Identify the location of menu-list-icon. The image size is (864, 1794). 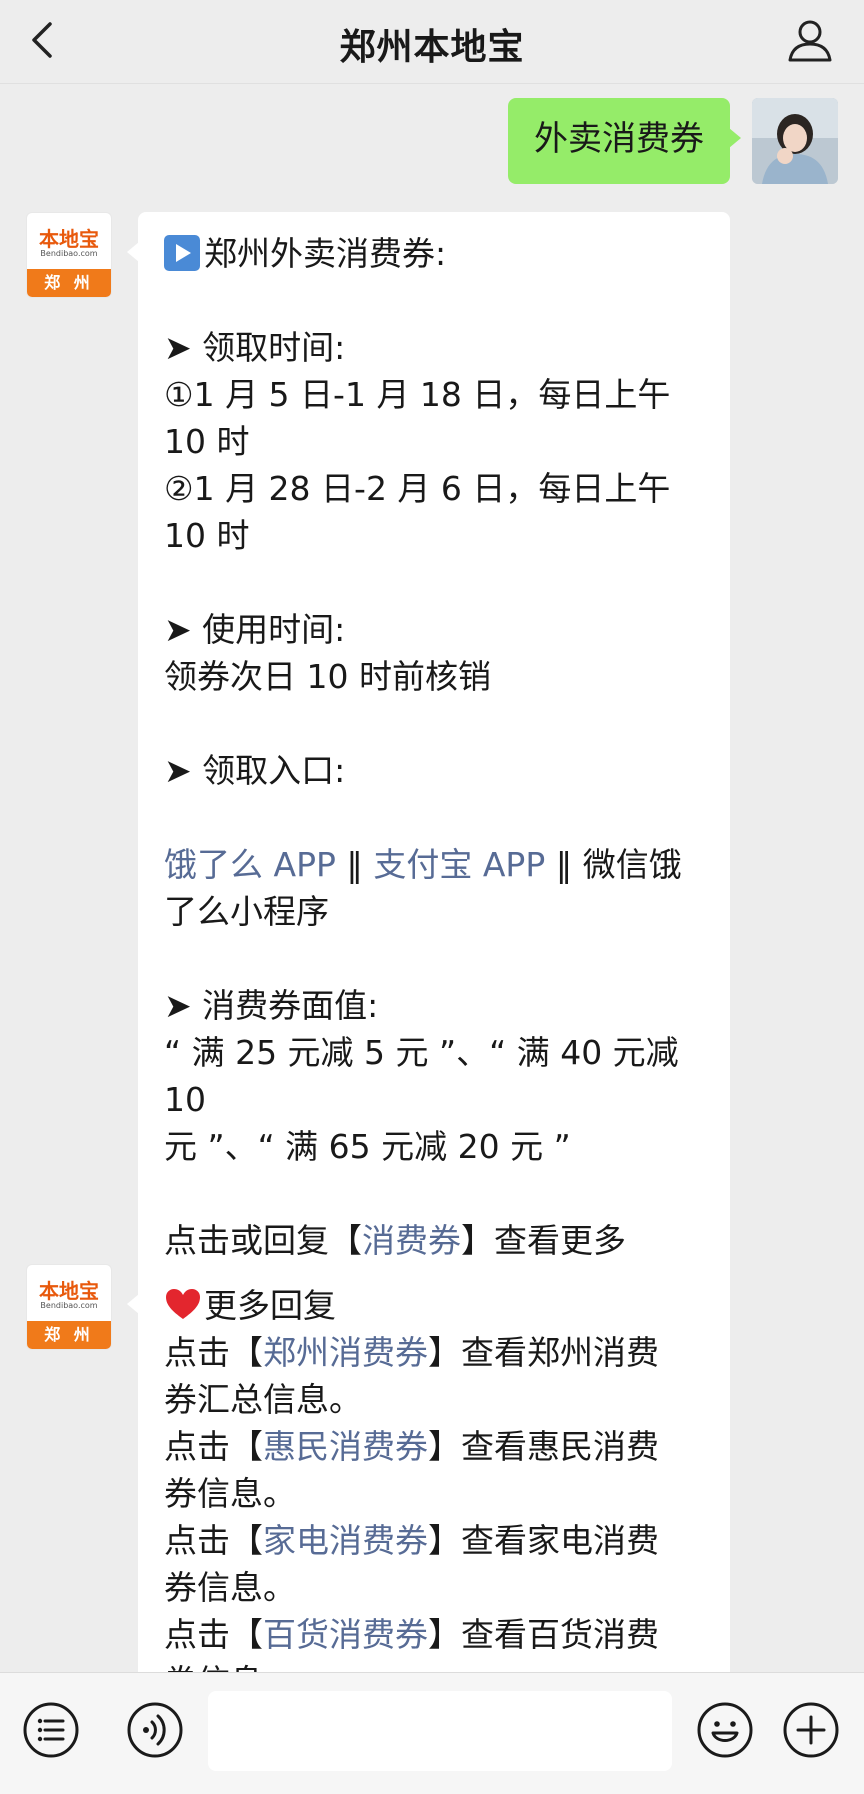
(51, 1730).